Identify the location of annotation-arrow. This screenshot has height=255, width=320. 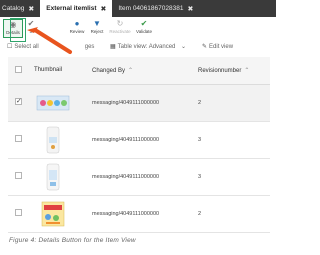
(49, 40).